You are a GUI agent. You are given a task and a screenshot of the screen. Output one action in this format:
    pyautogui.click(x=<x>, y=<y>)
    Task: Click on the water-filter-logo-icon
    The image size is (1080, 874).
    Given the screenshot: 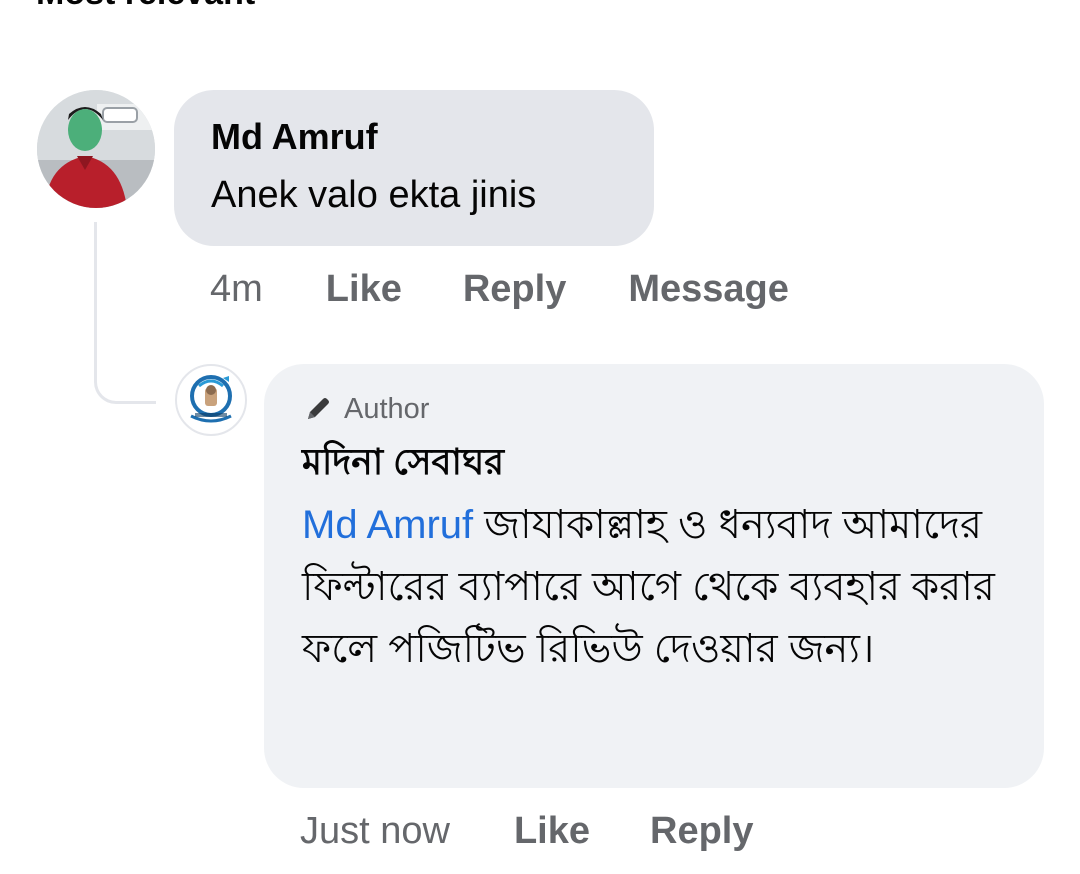 What is the action you would take?
    pyautogui.click(x=211, y=400)
    